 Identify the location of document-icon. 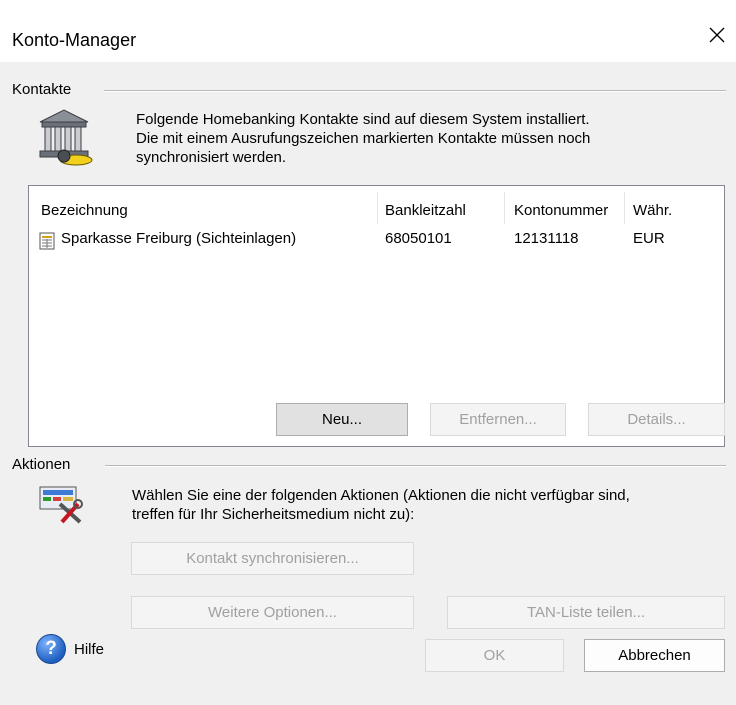
(47, 241).